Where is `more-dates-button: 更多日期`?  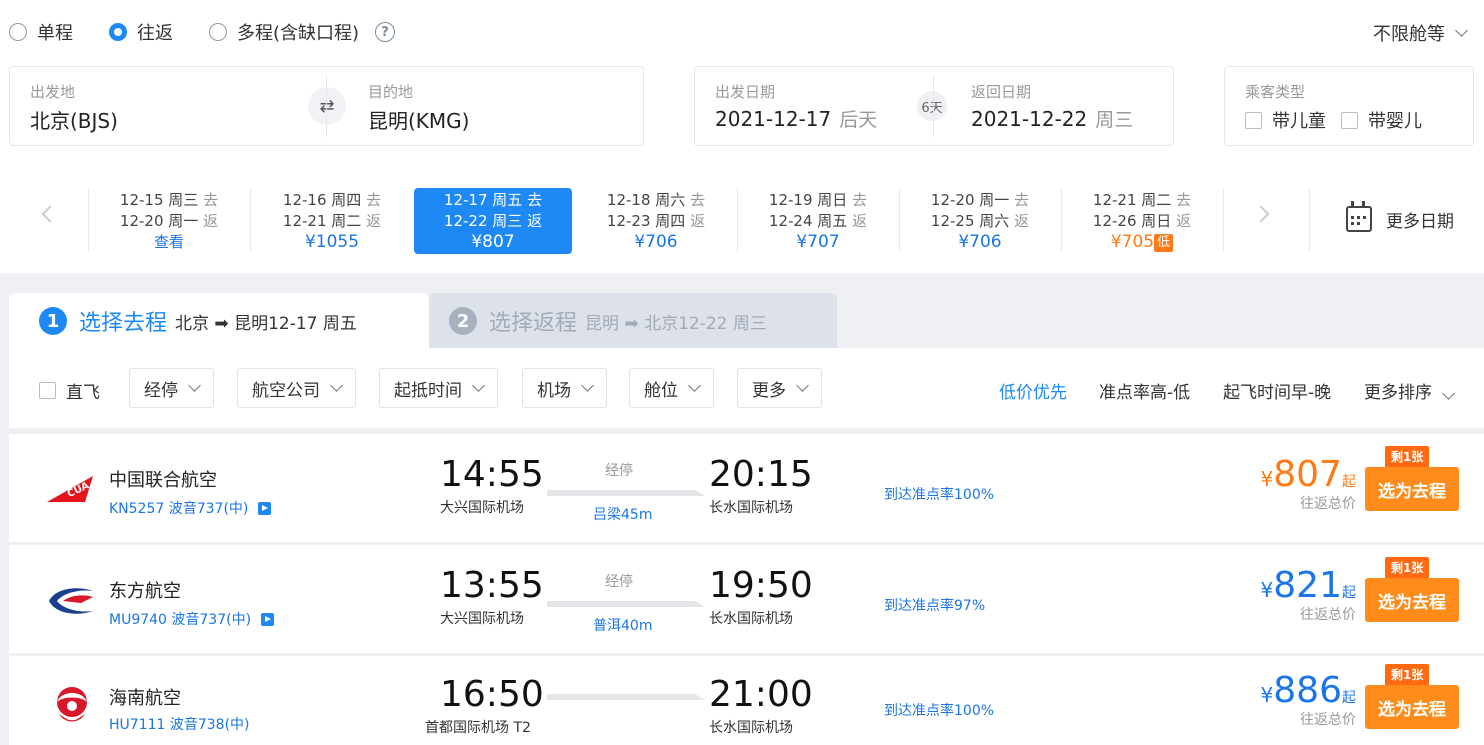
more-dates-button: 更多日期 is located at coordinates (1400, 216).